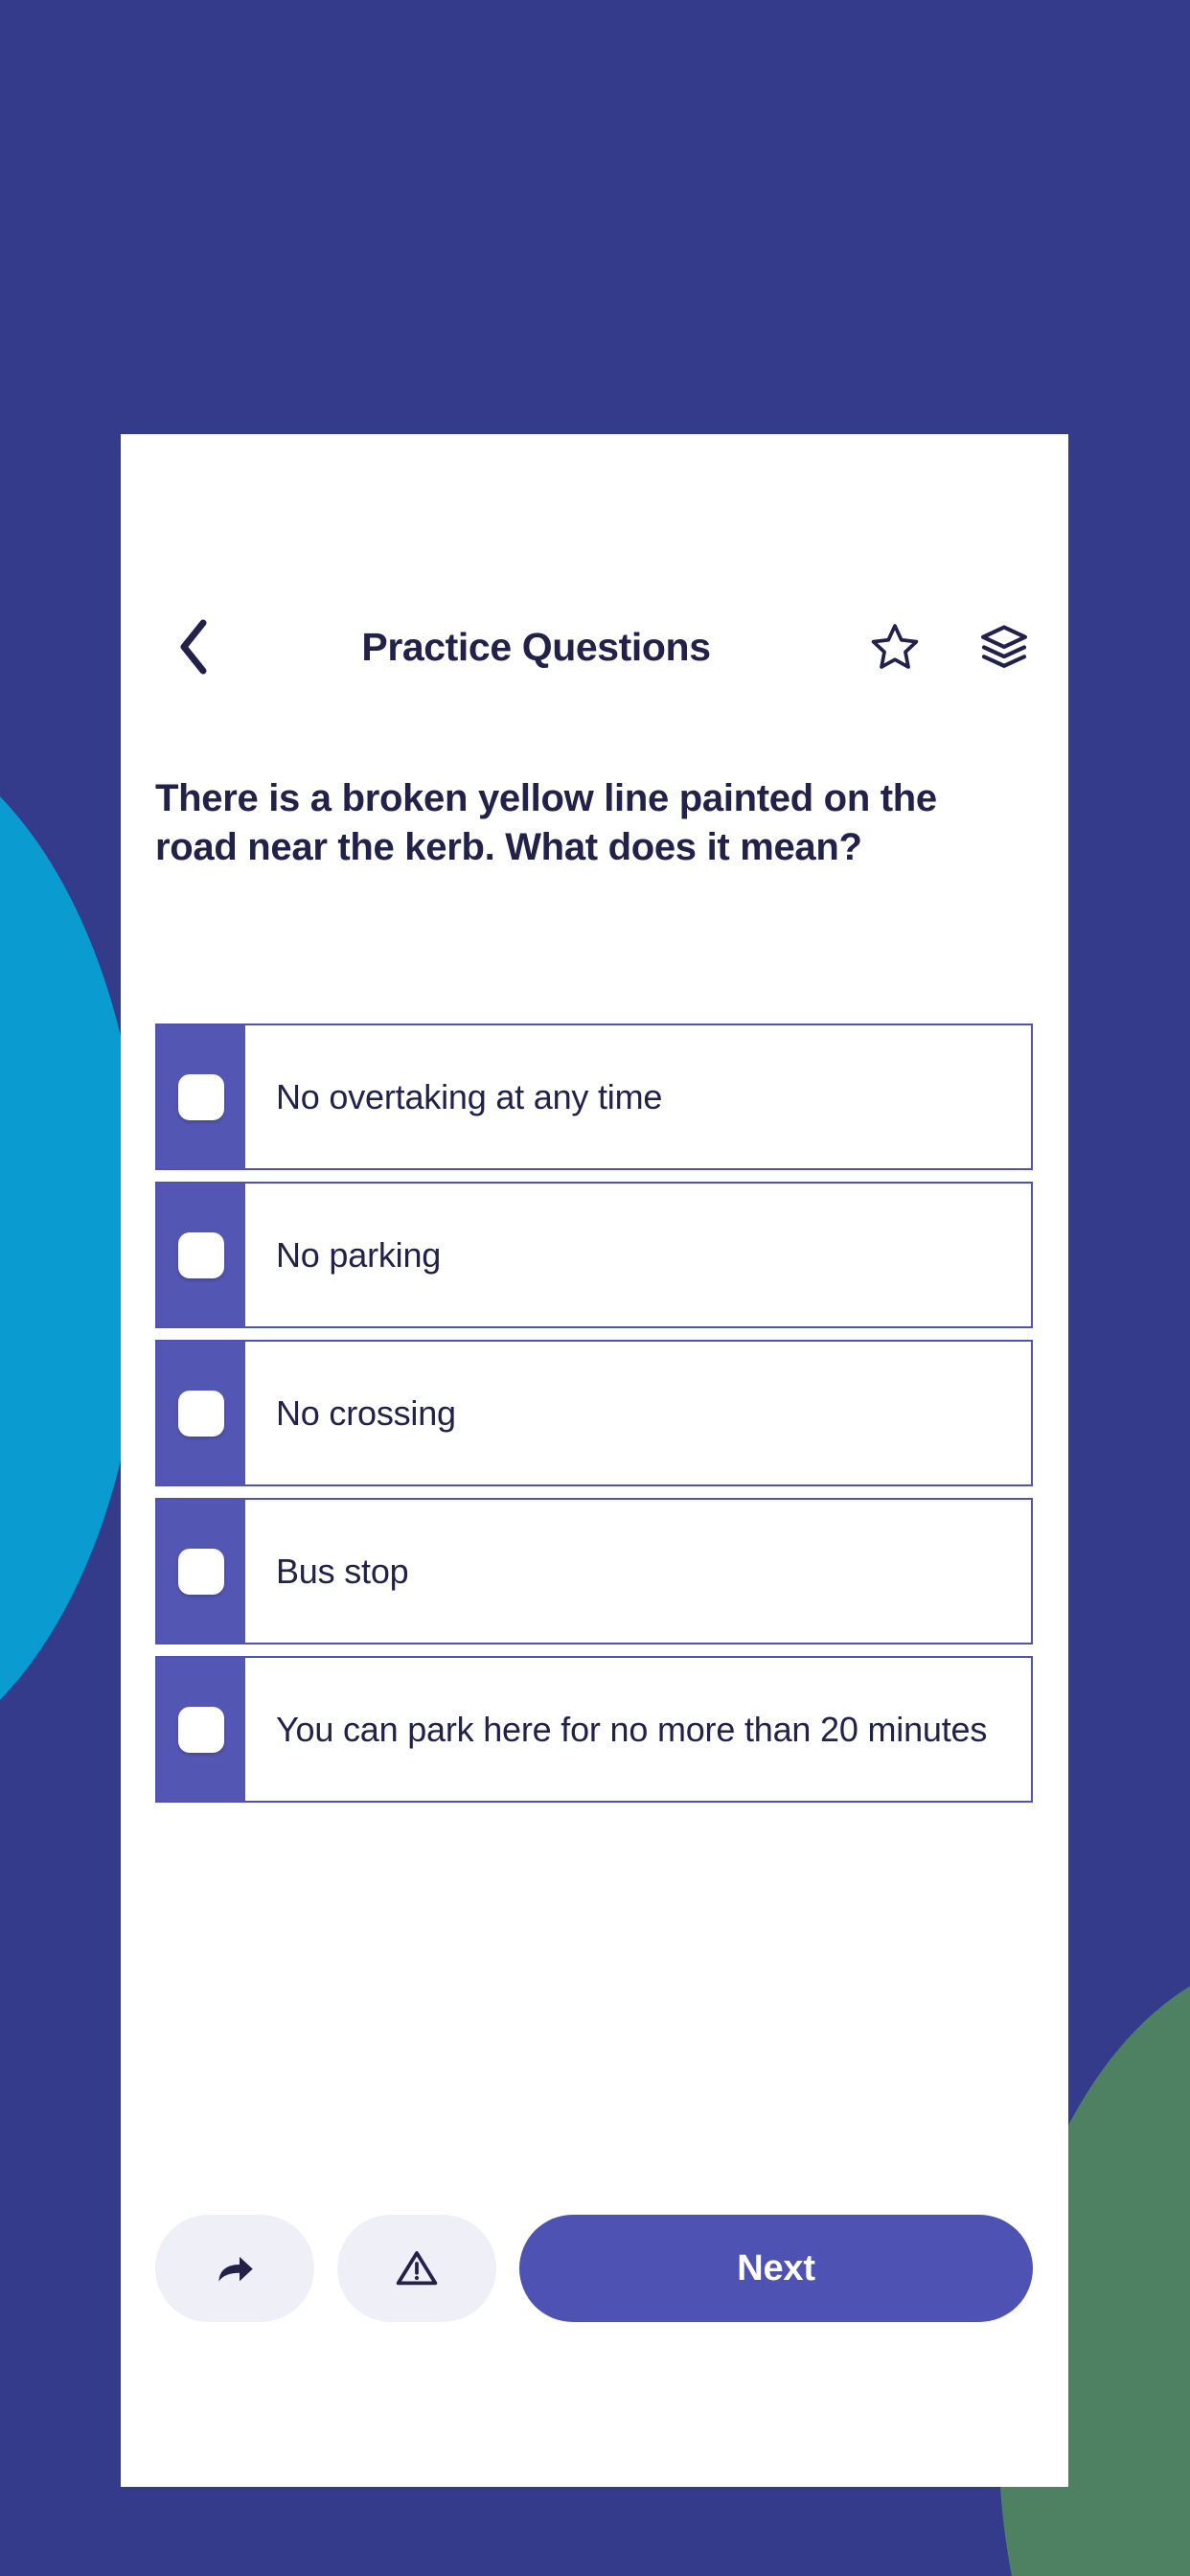  I want to click on chevron-left-icon, so click(194, 647).